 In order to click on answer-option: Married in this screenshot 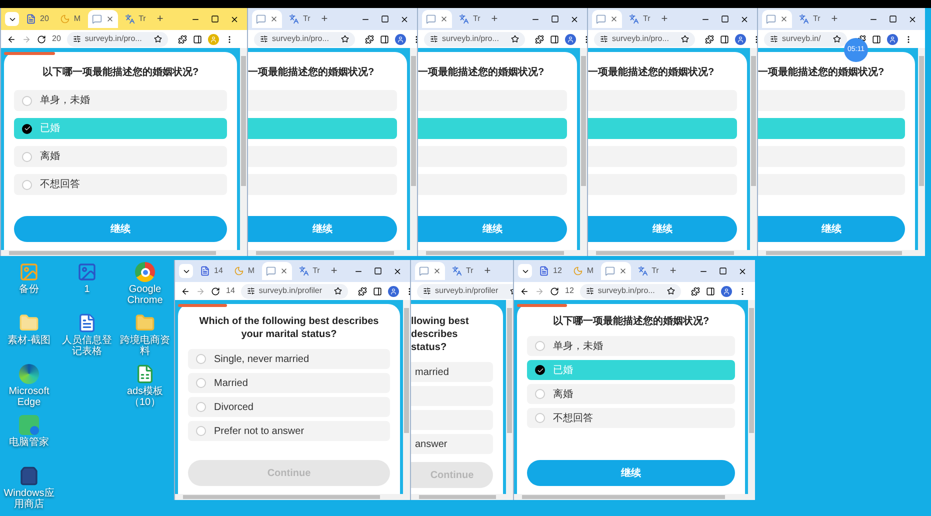, I will do `click(289, 383)`.